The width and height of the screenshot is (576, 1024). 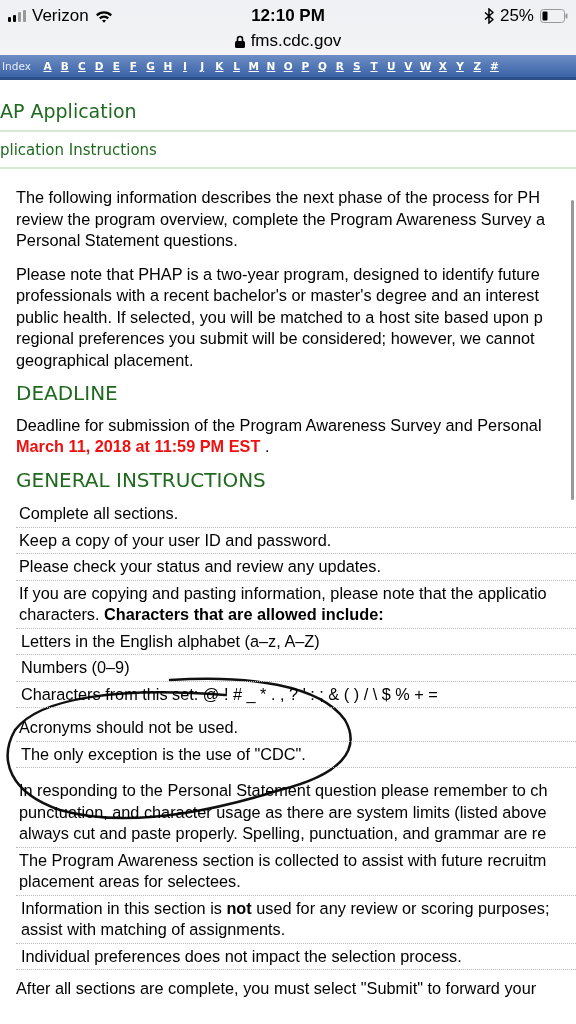 What do you see at coordinates (296, 754) in the screenshot?
I see `instruction-text: The only exception is the use of "CDC".` at bounding box center [296, 754].